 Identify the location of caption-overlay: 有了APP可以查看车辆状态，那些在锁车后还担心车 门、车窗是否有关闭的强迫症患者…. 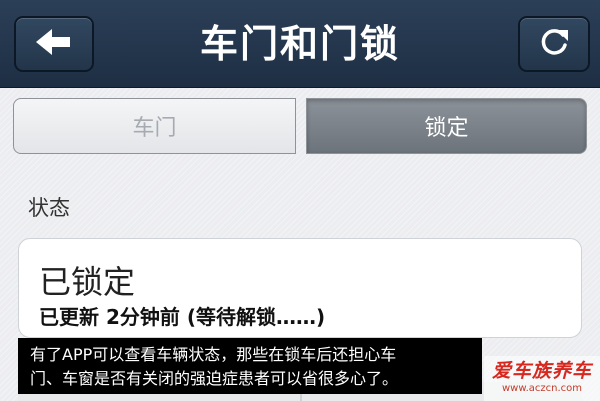
(250, 366).